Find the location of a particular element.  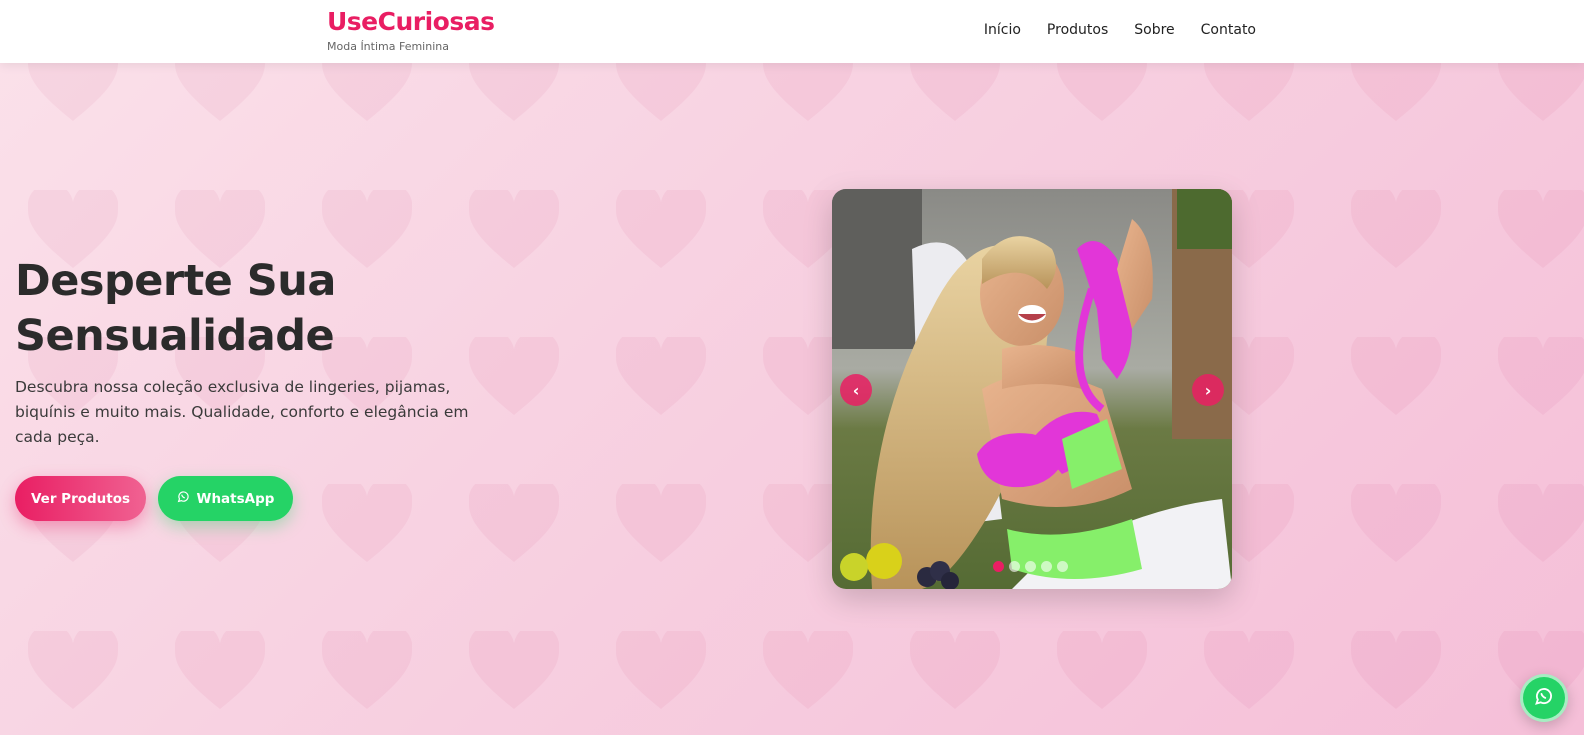

product-carousel: ‹ › is located at coordinates (1032, 389).